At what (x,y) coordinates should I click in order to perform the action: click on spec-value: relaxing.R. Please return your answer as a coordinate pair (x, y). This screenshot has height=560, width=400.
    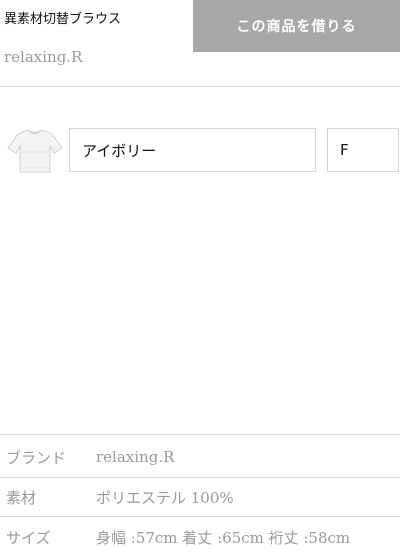
    Looking at the image, I should click on (135, 457).